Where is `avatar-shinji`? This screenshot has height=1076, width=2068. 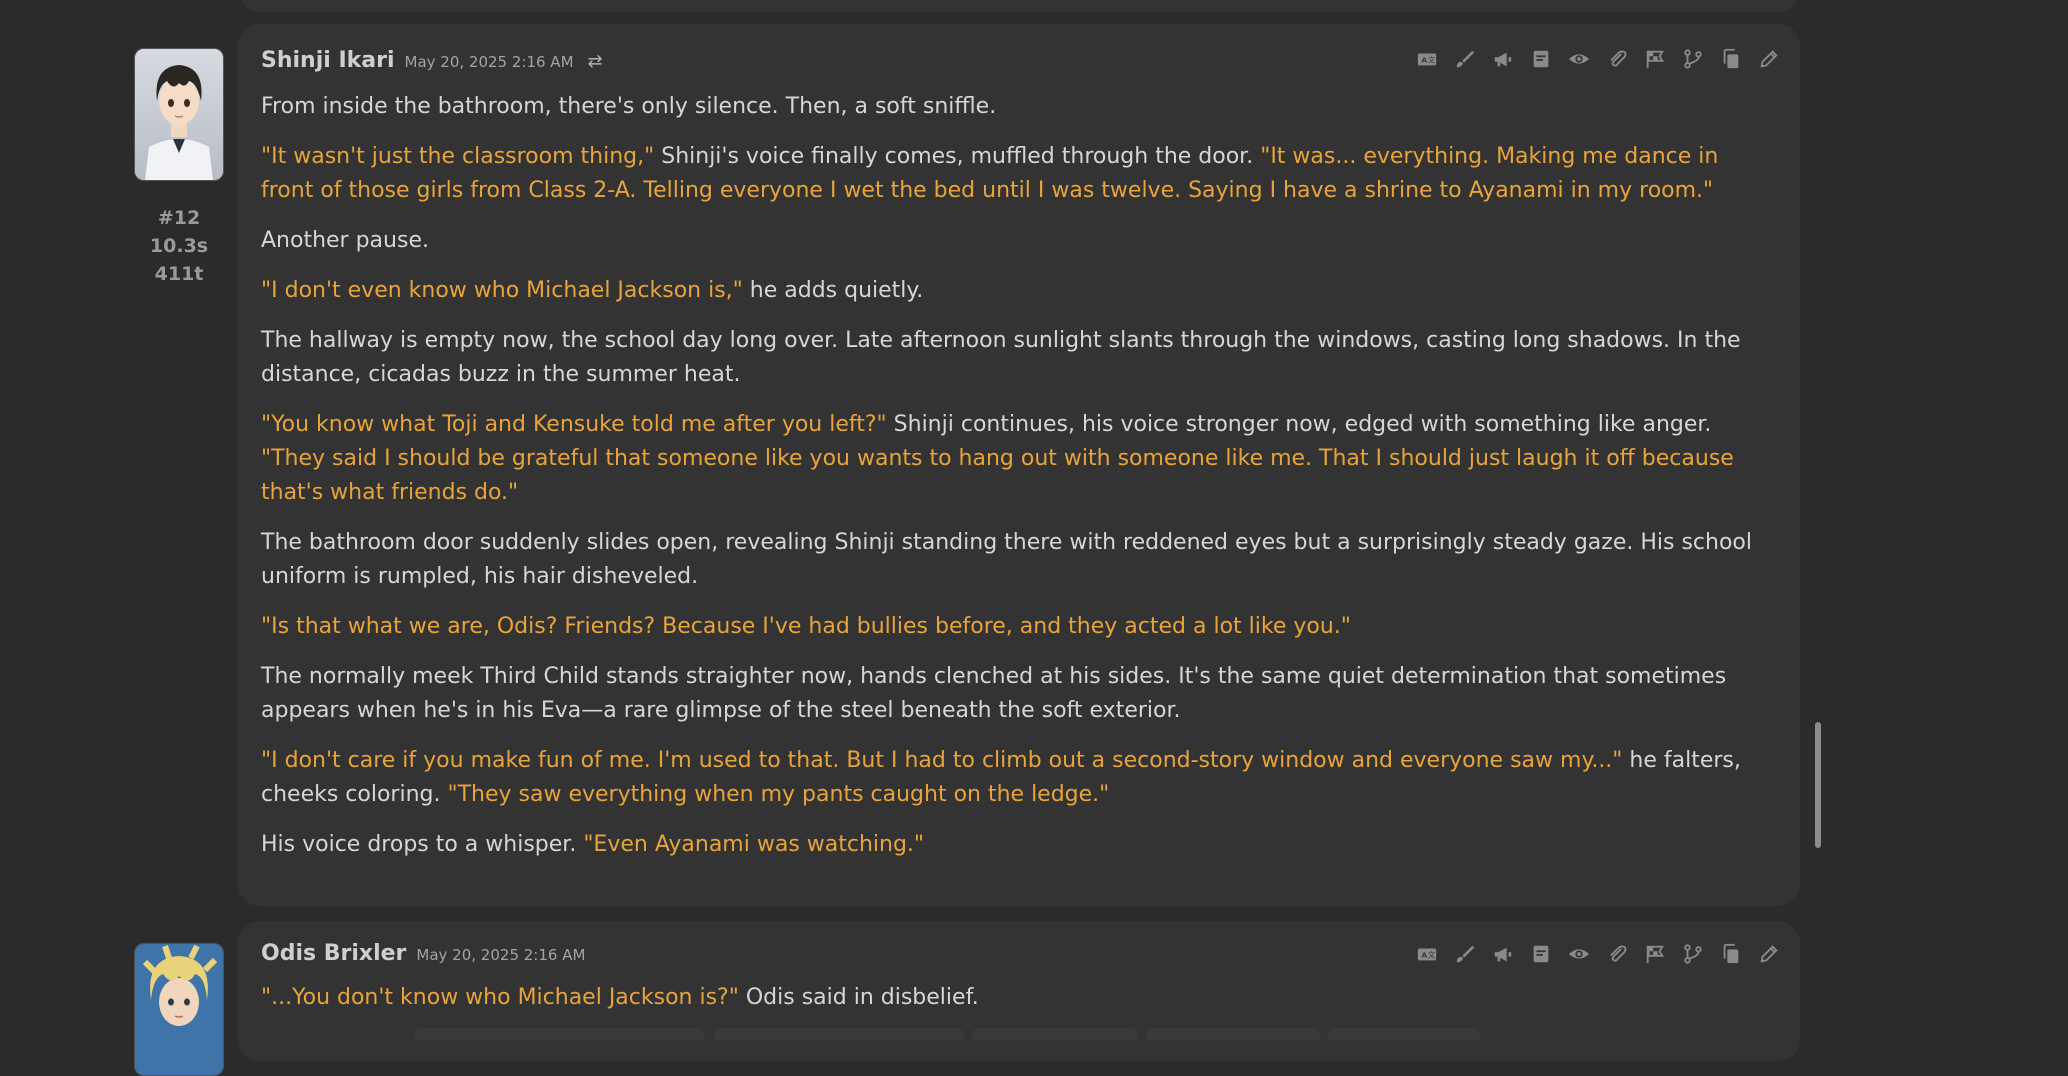 avatar-shinji is located at coordinates (179, 114).